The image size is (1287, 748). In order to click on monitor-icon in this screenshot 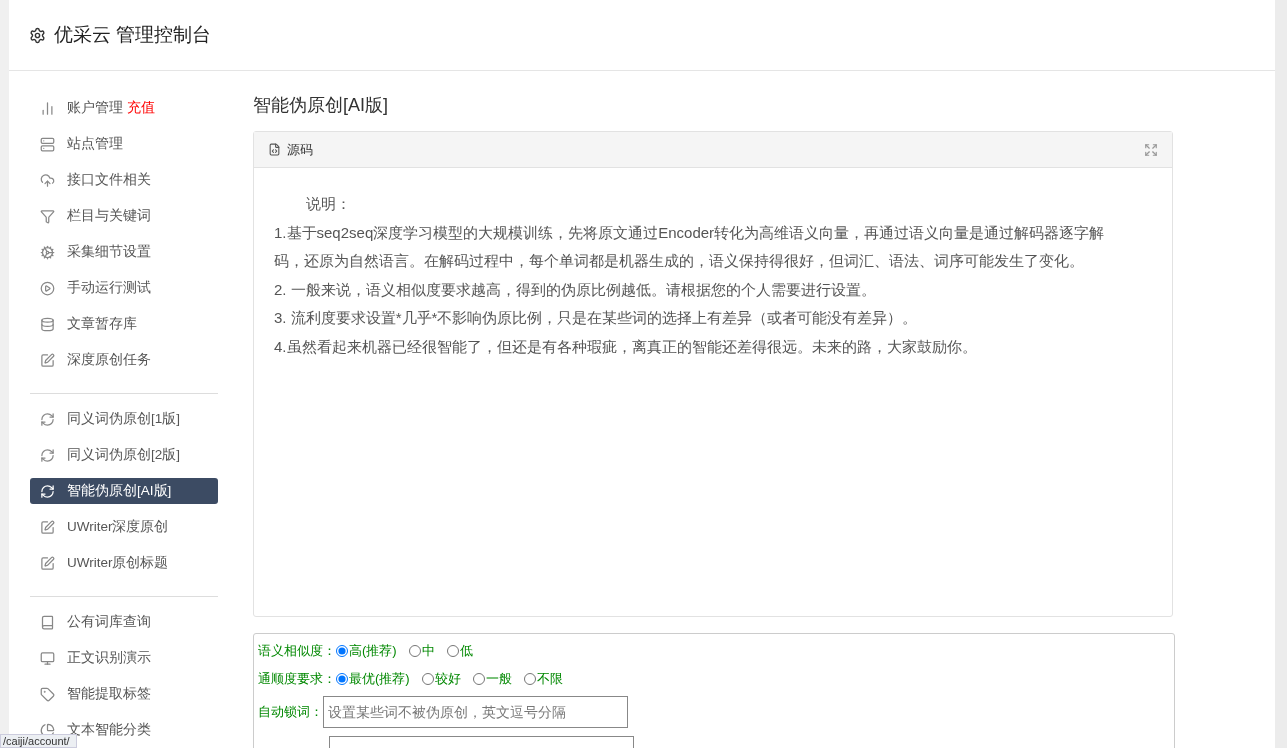, I will do `click(47, 658)`.